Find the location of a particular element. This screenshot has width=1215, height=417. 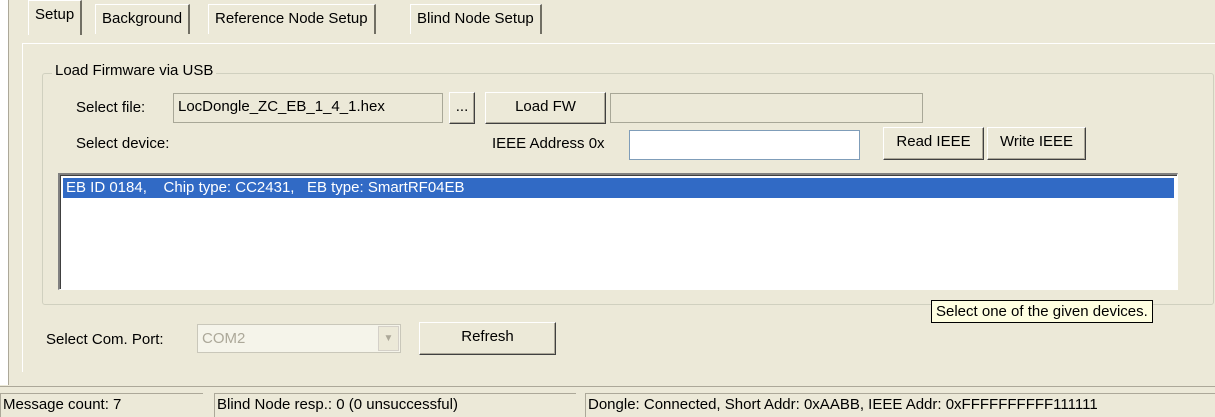

left-edge-panel is located at coordinates (4, 192).